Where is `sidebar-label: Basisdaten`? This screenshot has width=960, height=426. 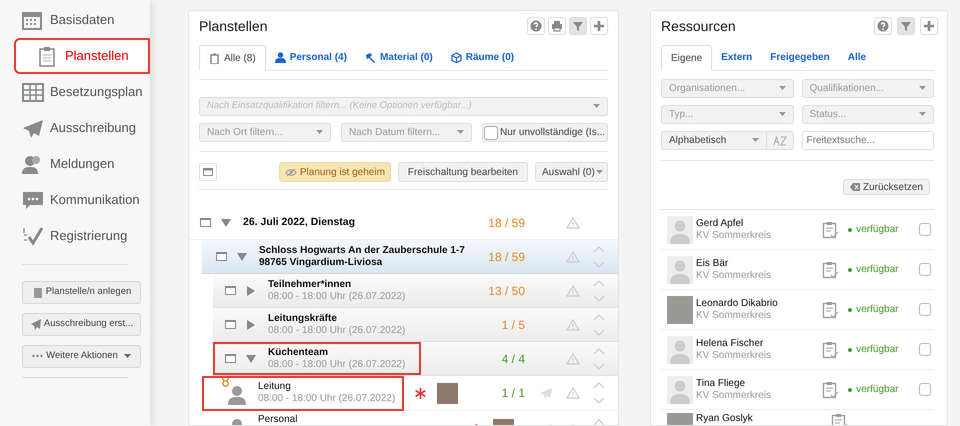 sidebar-label: Basisdaten is located at coordinates (82, 20).